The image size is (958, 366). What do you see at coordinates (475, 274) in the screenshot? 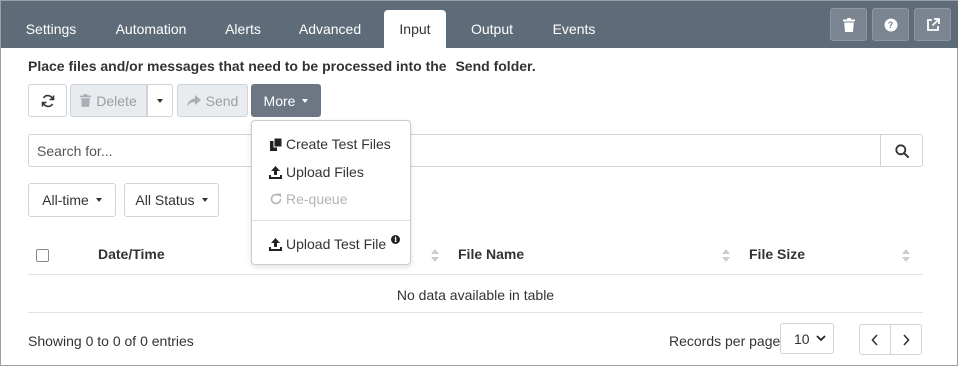
I see `table-header-divider` at bounding box center [475, 274].